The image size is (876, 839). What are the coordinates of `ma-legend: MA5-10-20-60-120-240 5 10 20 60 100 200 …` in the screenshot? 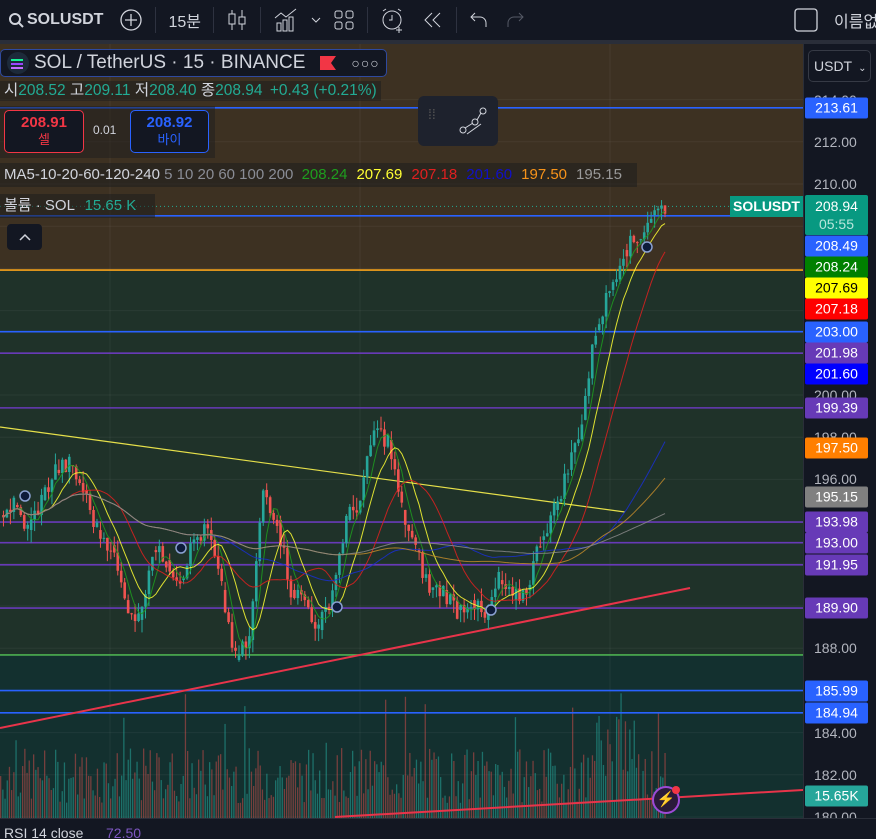 It's located at (318, 175).